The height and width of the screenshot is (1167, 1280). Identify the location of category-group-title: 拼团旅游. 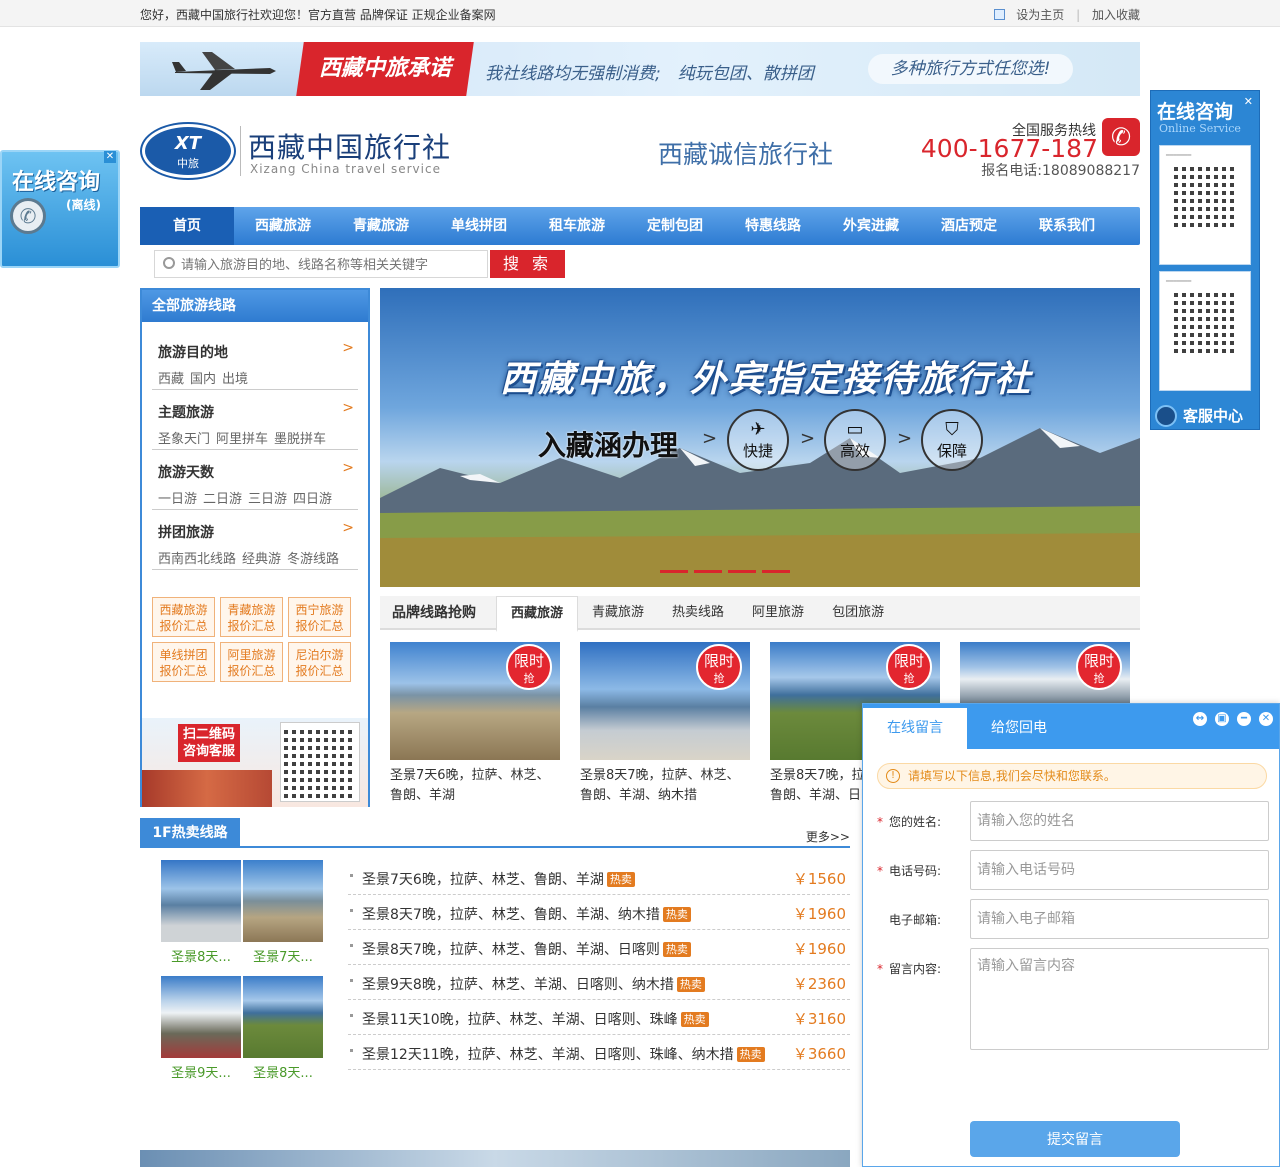
(255, 532).